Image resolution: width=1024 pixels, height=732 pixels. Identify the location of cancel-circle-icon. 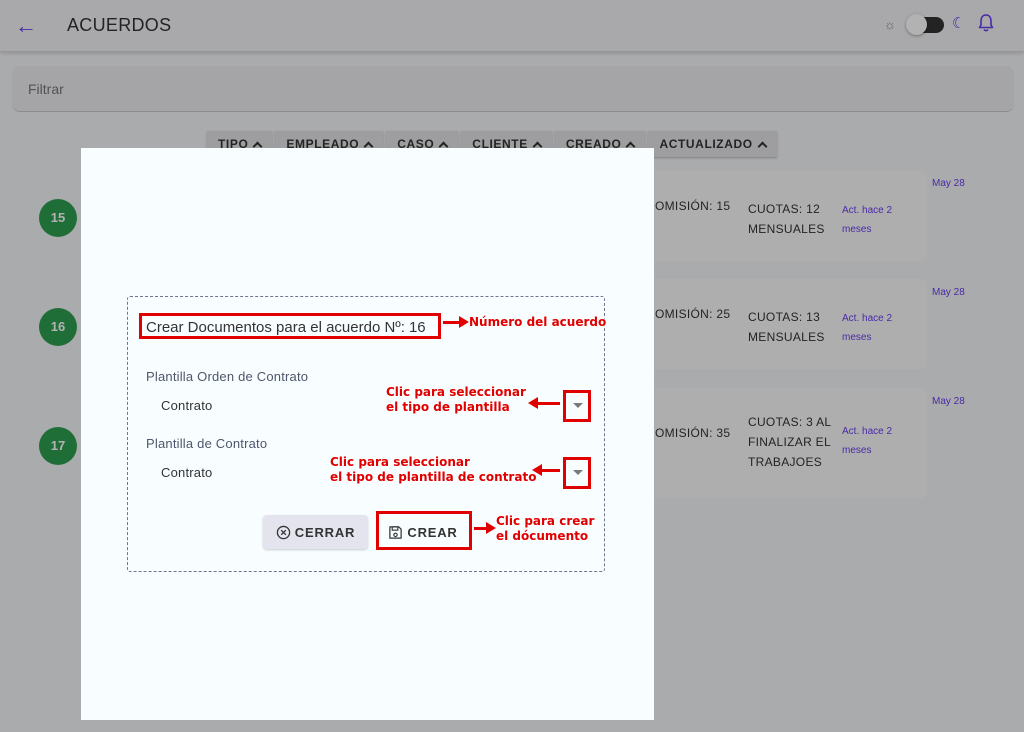
(283, 532).